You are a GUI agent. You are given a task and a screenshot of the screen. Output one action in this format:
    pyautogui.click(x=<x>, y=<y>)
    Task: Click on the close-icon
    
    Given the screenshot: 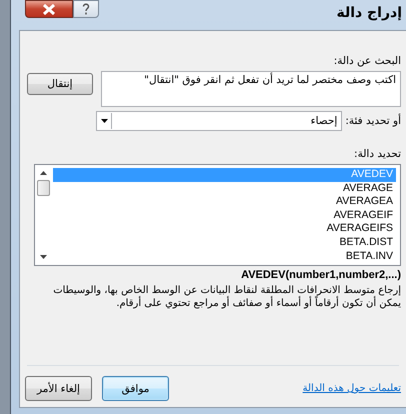 What is the action you would take?
    pyautogui.click(x=49, y=9)
    